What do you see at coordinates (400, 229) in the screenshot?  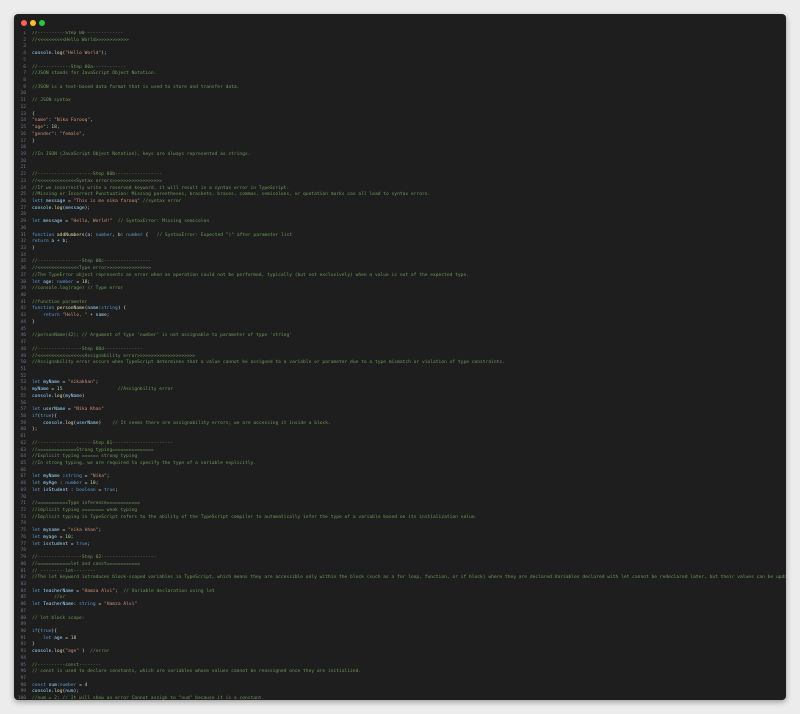 I see `code-line: 30` at bounding box center [400, 229].